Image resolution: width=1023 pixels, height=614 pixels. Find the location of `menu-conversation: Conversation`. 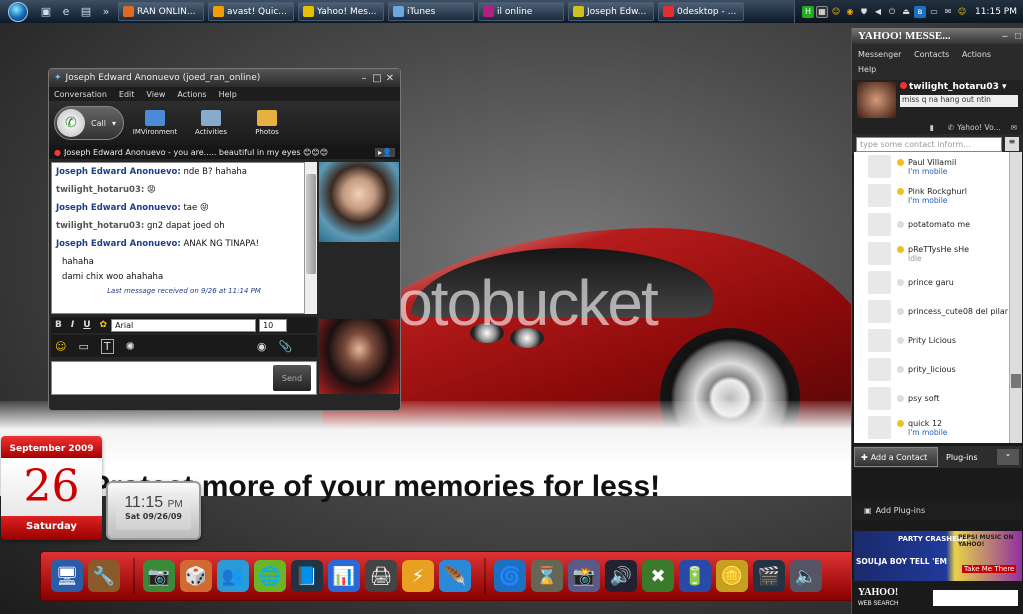

menu-conversation: Conversation is located at coordinates (80, 94).